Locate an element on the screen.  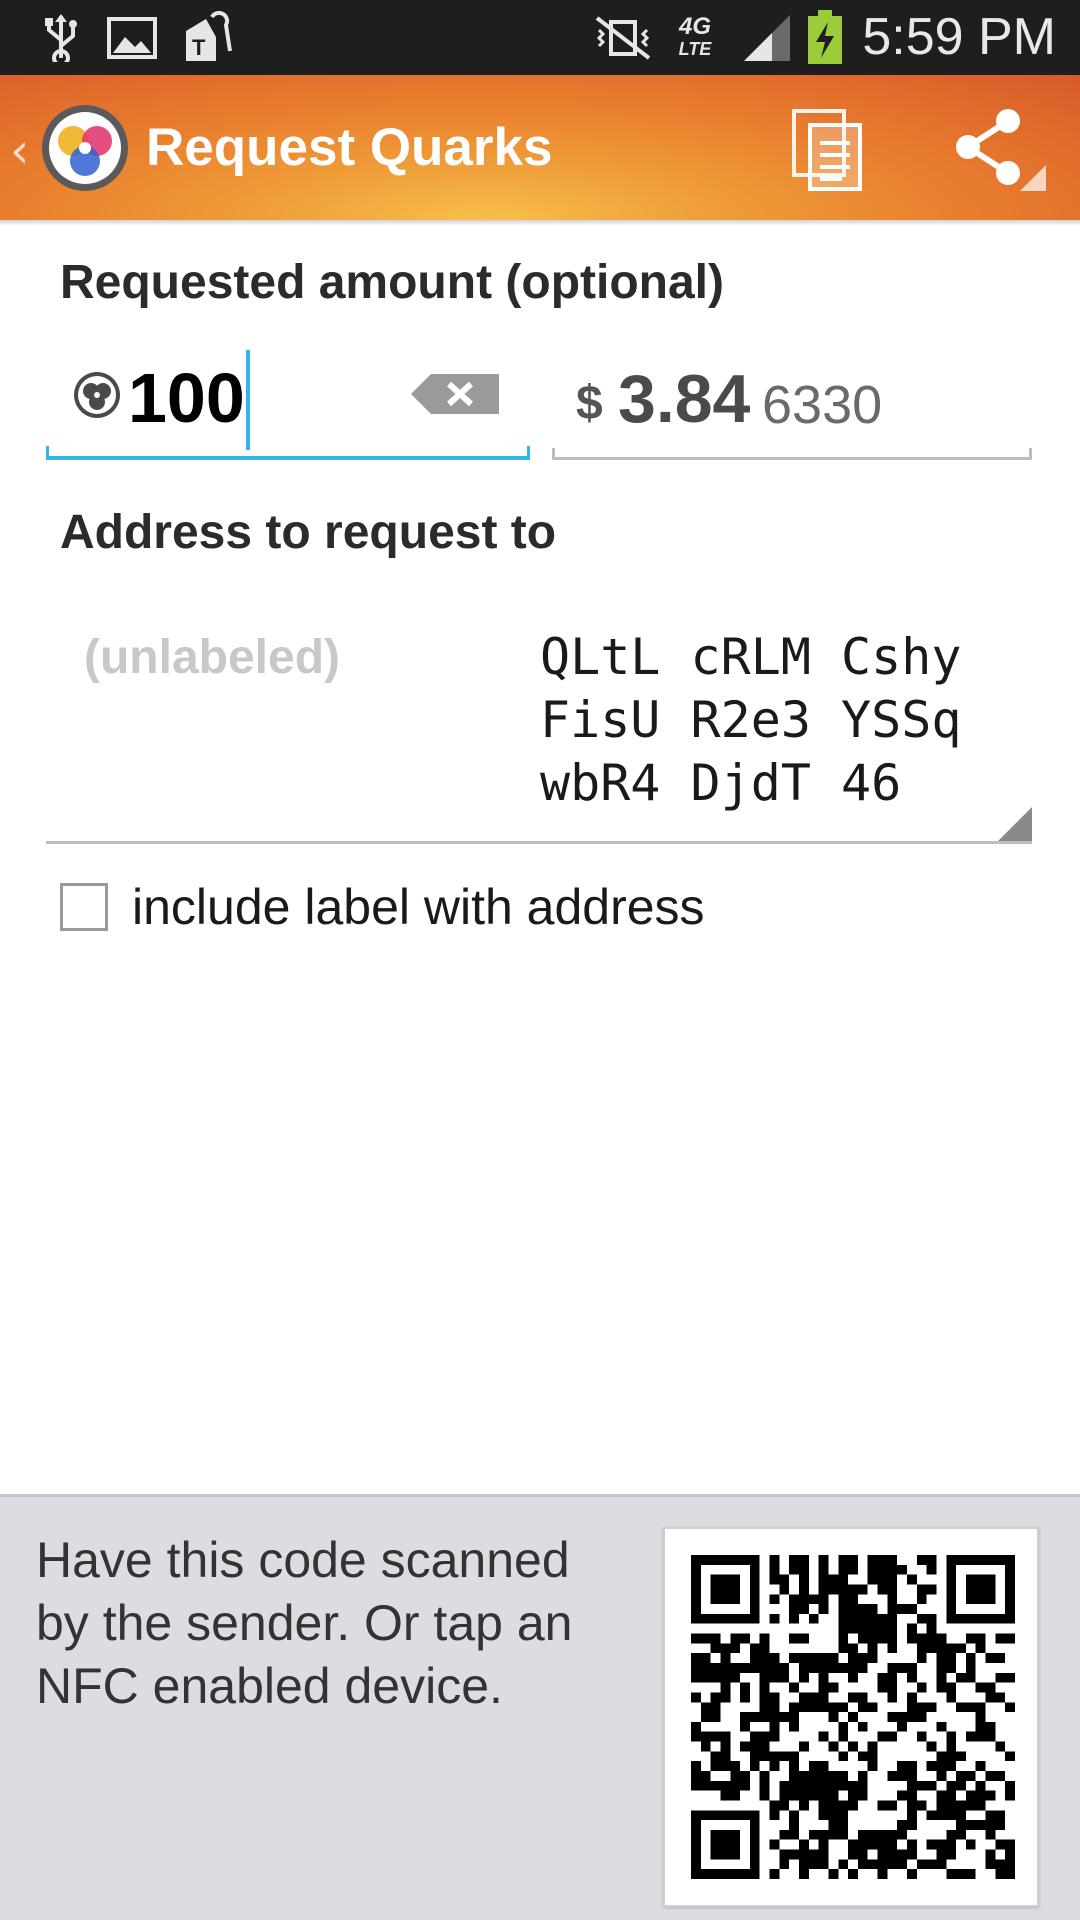
share-button is located at coordinates (1000, 150).